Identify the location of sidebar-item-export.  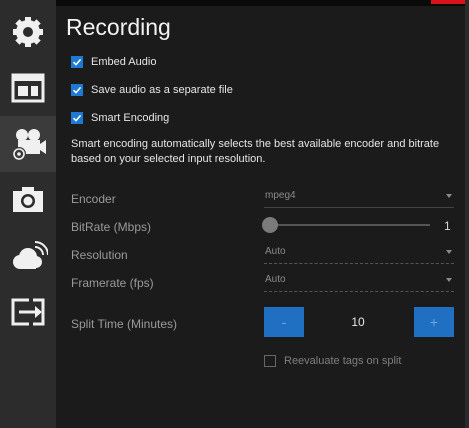
(28, 312).